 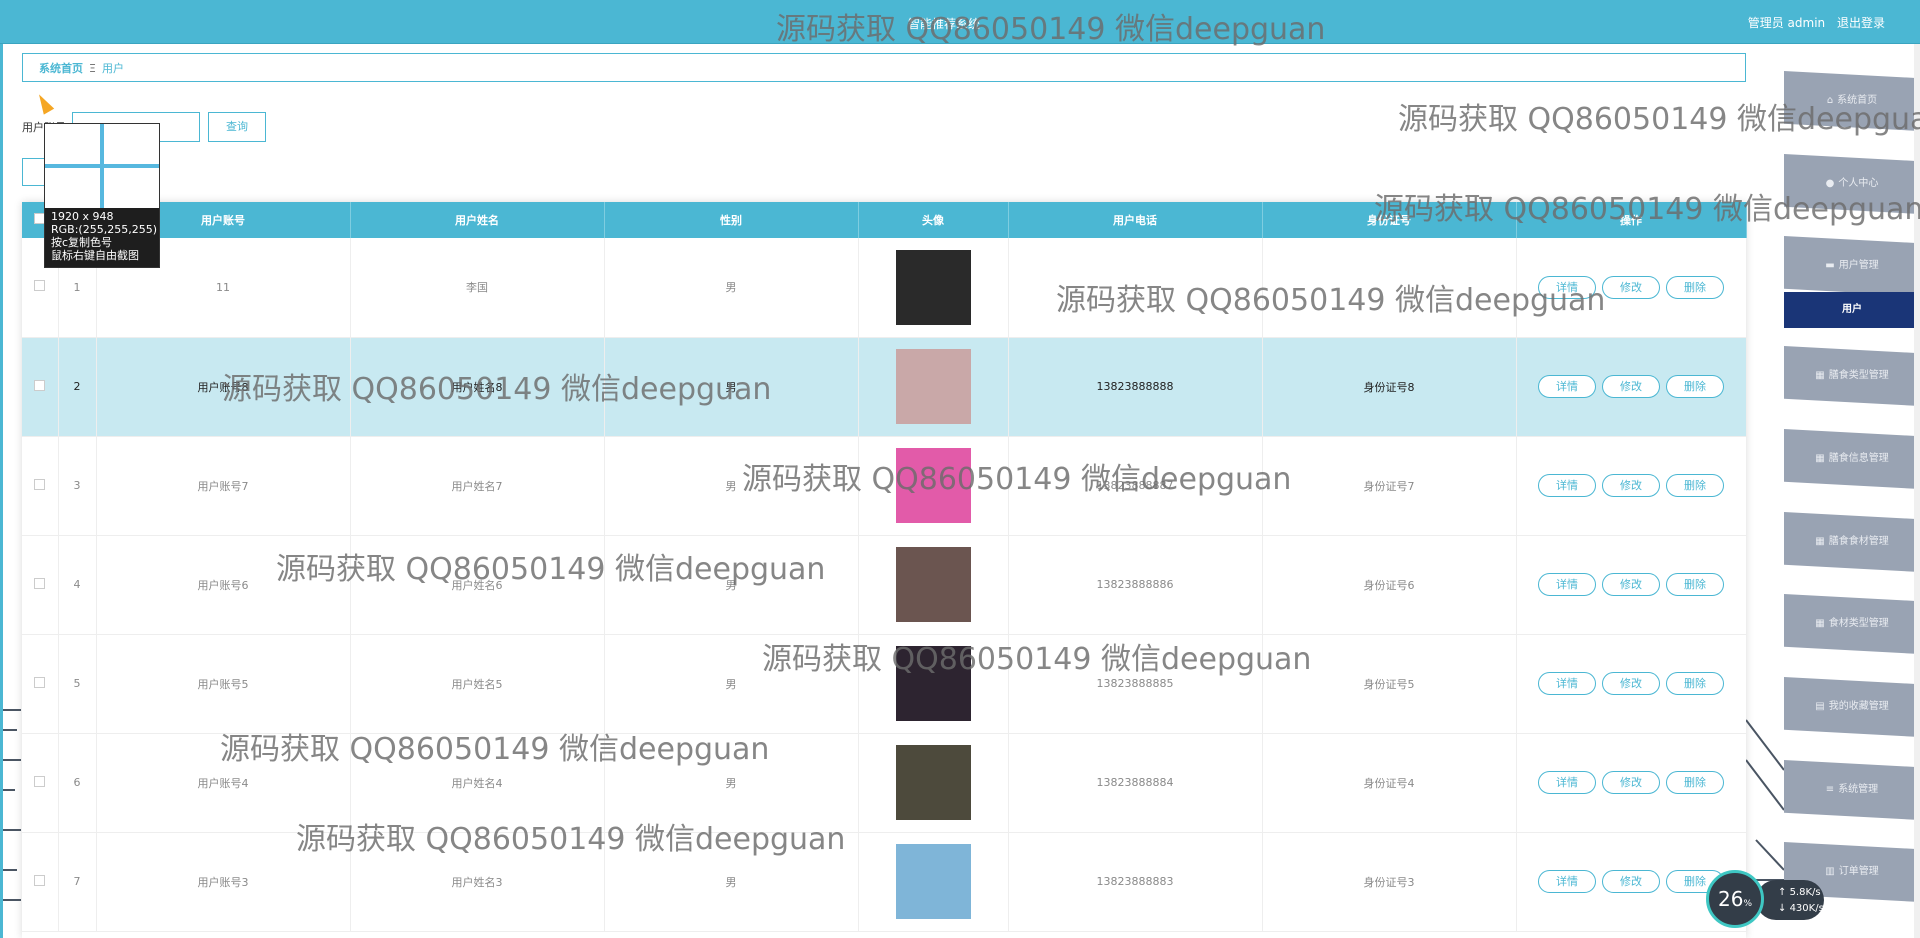 I want to click on logout-link: 退出登录, so click(x=1861, y=23).